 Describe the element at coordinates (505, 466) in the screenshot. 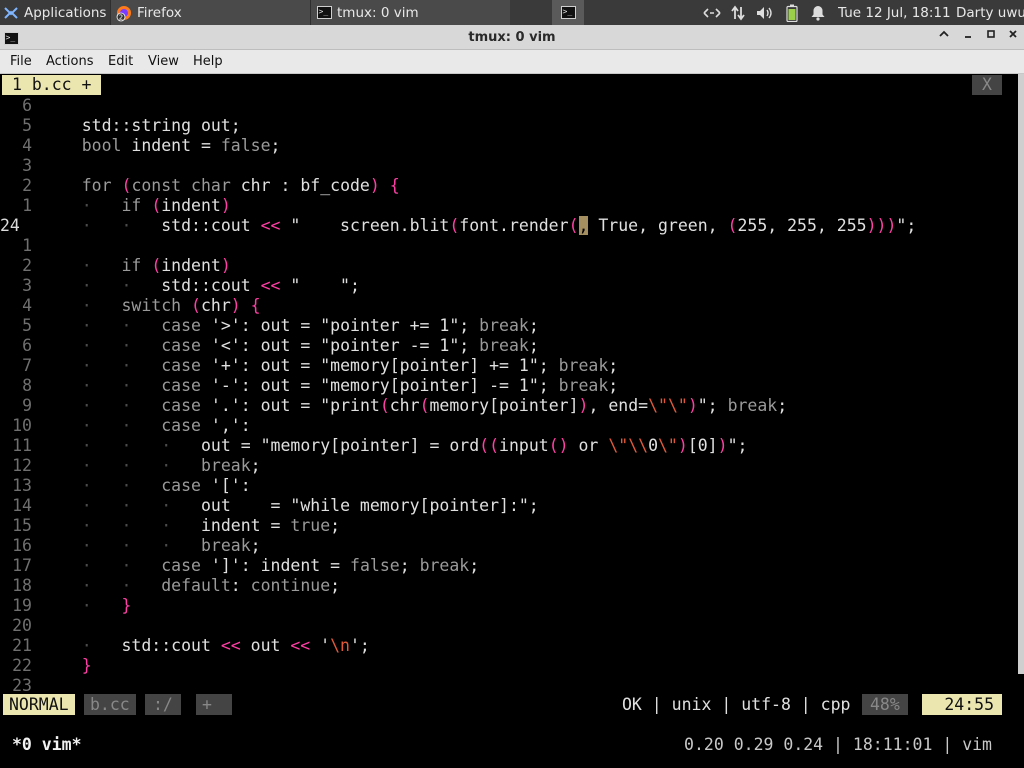

I see `code-line: 12 · · · break;` at that location.